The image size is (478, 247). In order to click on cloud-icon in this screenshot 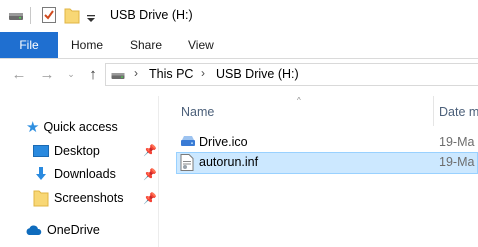, I will do `click(33, 230)`.